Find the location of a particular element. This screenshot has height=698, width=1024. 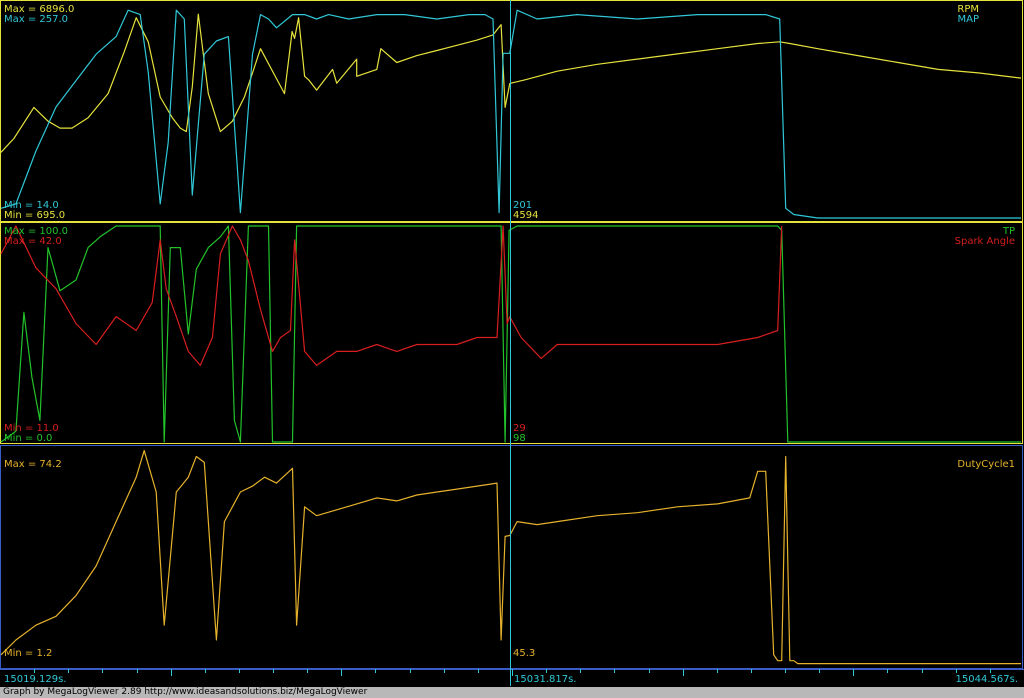

p3-name-duty: DutyCycle1 is located at coordinates (986, 464).